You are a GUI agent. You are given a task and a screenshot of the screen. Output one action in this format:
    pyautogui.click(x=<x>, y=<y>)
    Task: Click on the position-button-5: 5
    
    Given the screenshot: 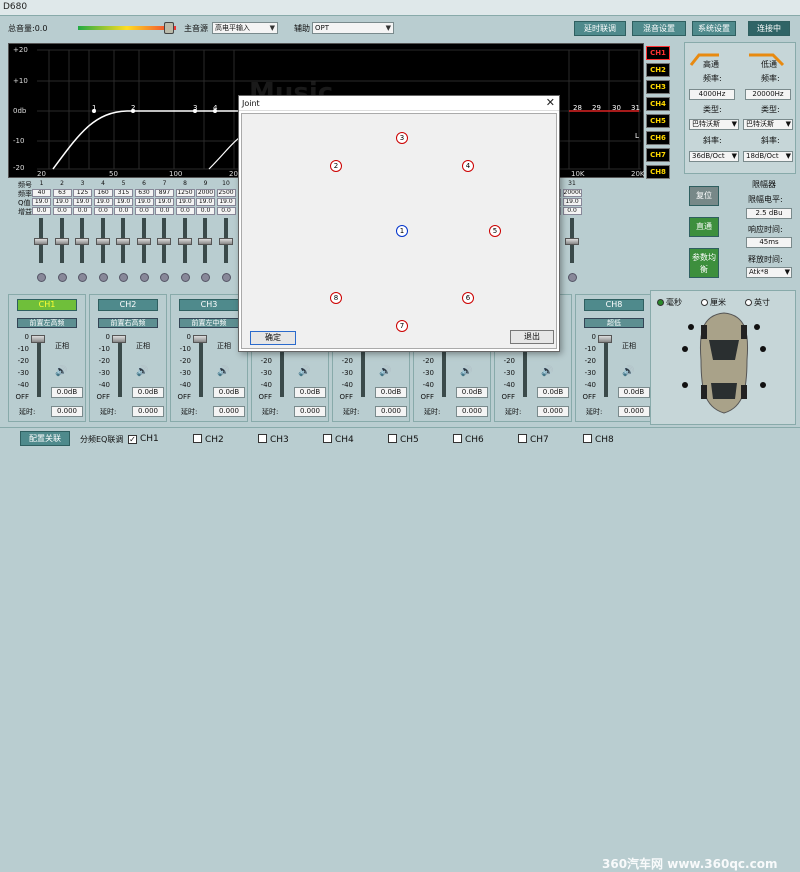 What is the action you would take?
    pyautogui.click(x=495, y=231)
    